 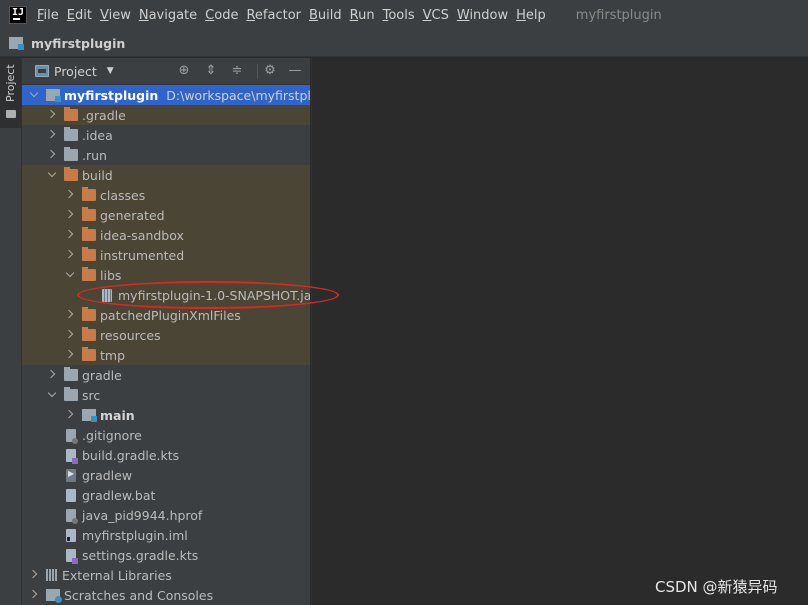 What do you see at coordinates (107, 295) in the screenshot?
I see `jar-file-icon` at bounding box center [107, 295].